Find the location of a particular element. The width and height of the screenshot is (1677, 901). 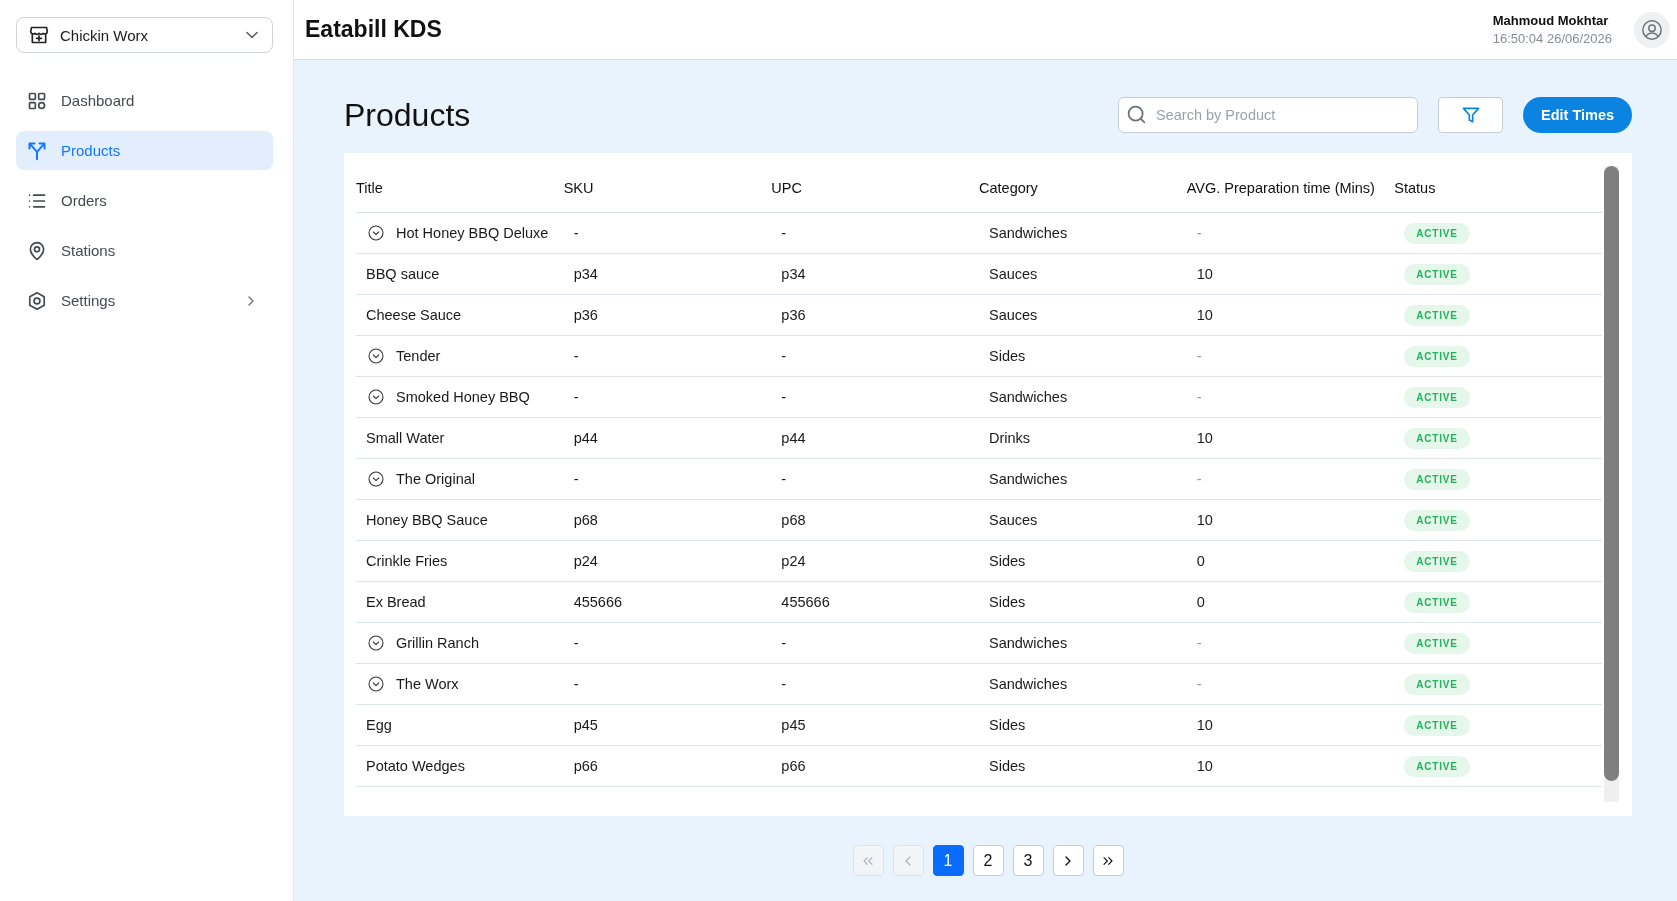

column-header: AVG. Preparation time (Mins) is located at coordinates (1280, 187).